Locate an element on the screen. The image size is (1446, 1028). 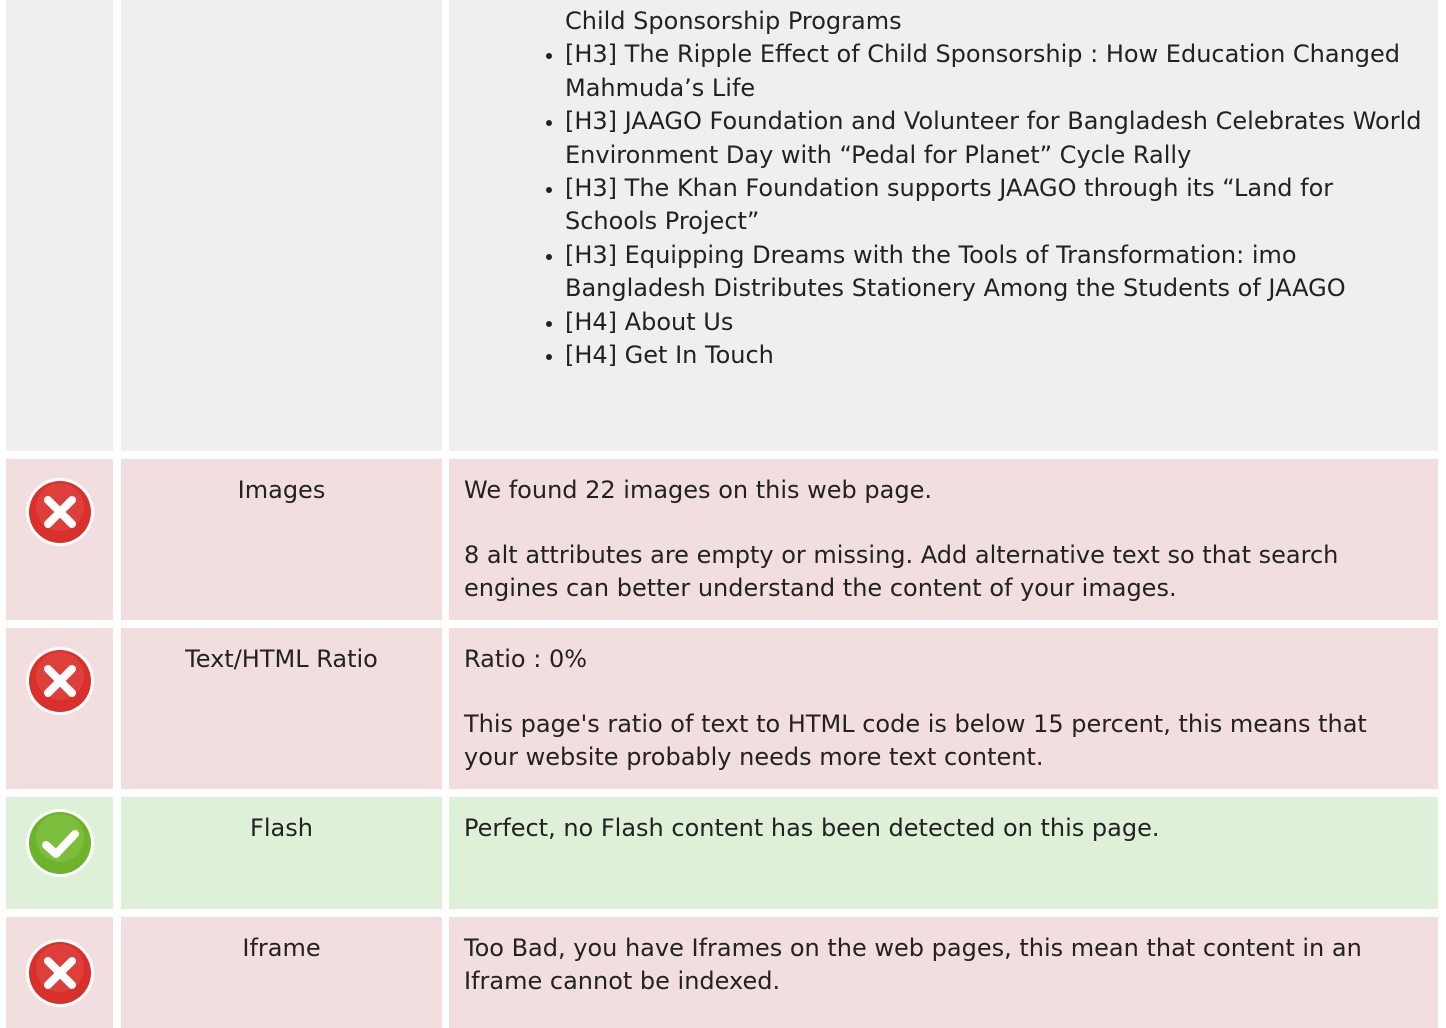
flash-status-cell is located at coordinates (59, 853).